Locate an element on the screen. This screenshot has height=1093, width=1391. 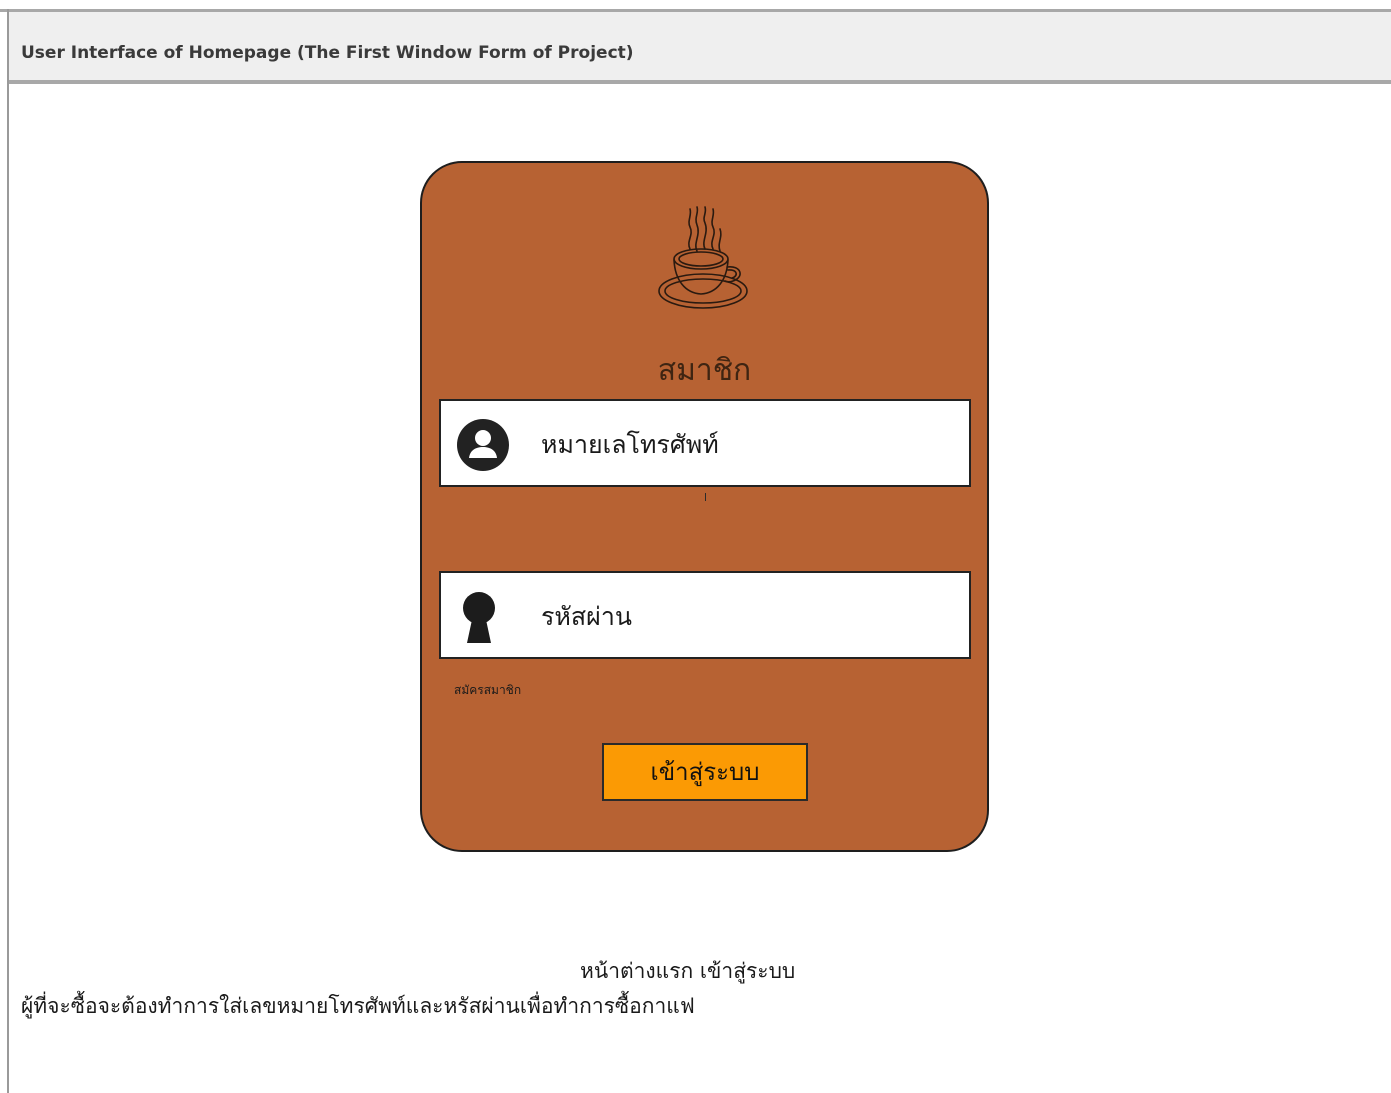
login-button: เข้าสู่ระบบ is located at coordinates (705, 772).